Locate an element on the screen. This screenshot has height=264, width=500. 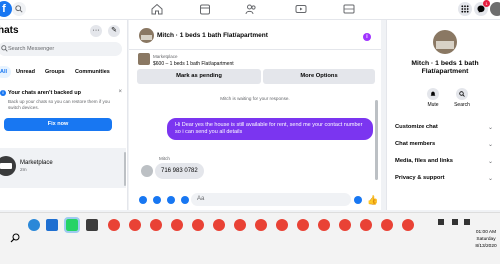
chat-time: 2m is located at coordinates (23, 170).